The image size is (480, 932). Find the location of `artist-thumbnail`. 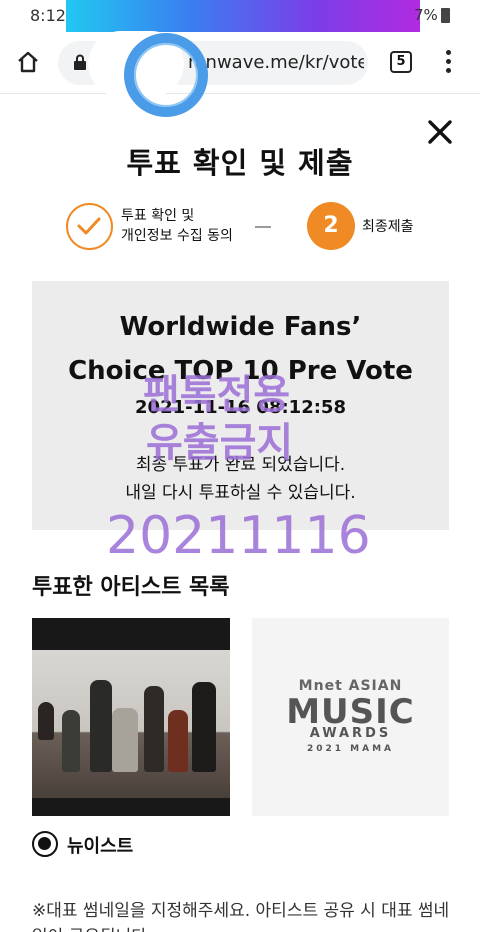

artist-thumbnail is located at coordinates (131, 717).